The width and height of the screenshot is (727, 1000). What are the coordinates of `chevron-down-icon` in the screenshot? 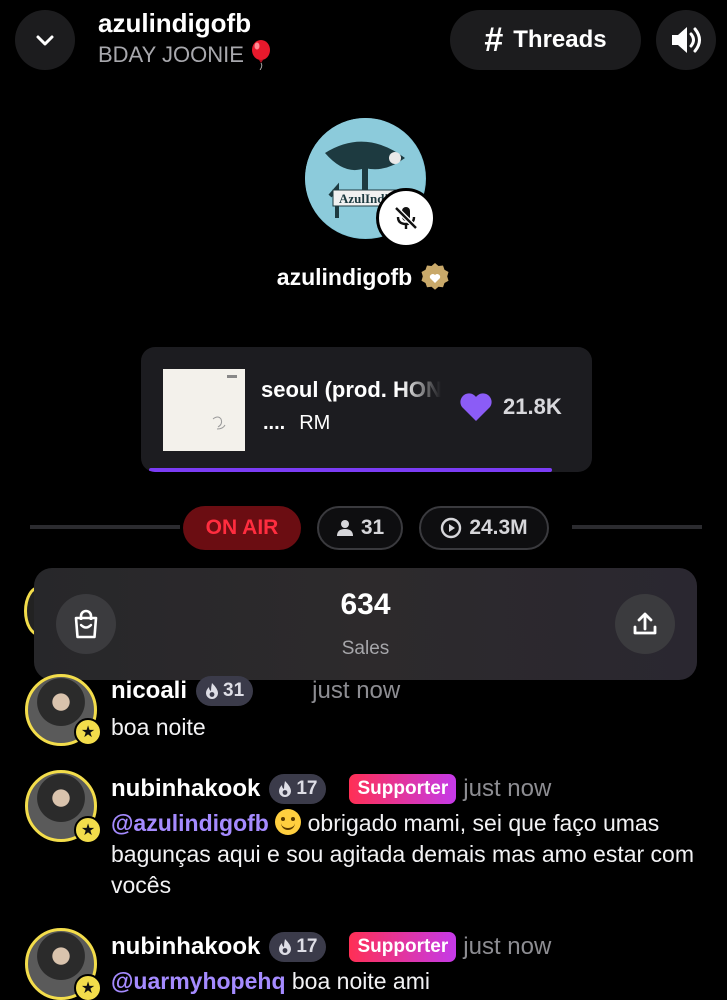 It's located at (45, 40).